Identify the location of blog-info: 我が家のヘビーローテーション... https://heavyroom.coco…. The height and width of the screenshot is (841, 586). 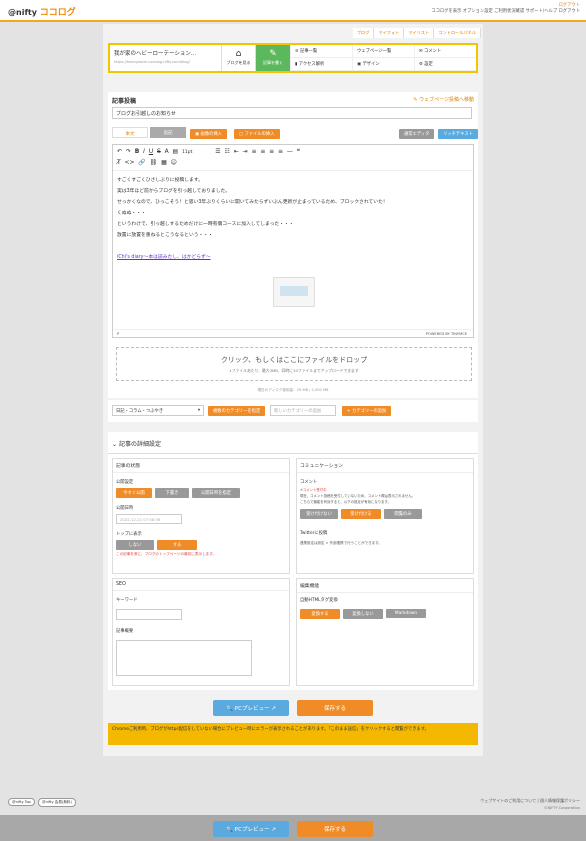
(166, 58).